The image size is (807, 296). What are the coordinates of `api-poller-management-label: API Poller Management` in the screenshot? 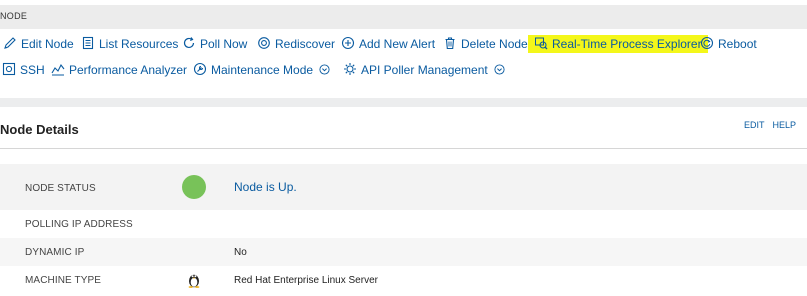 It's located at (424, 70).